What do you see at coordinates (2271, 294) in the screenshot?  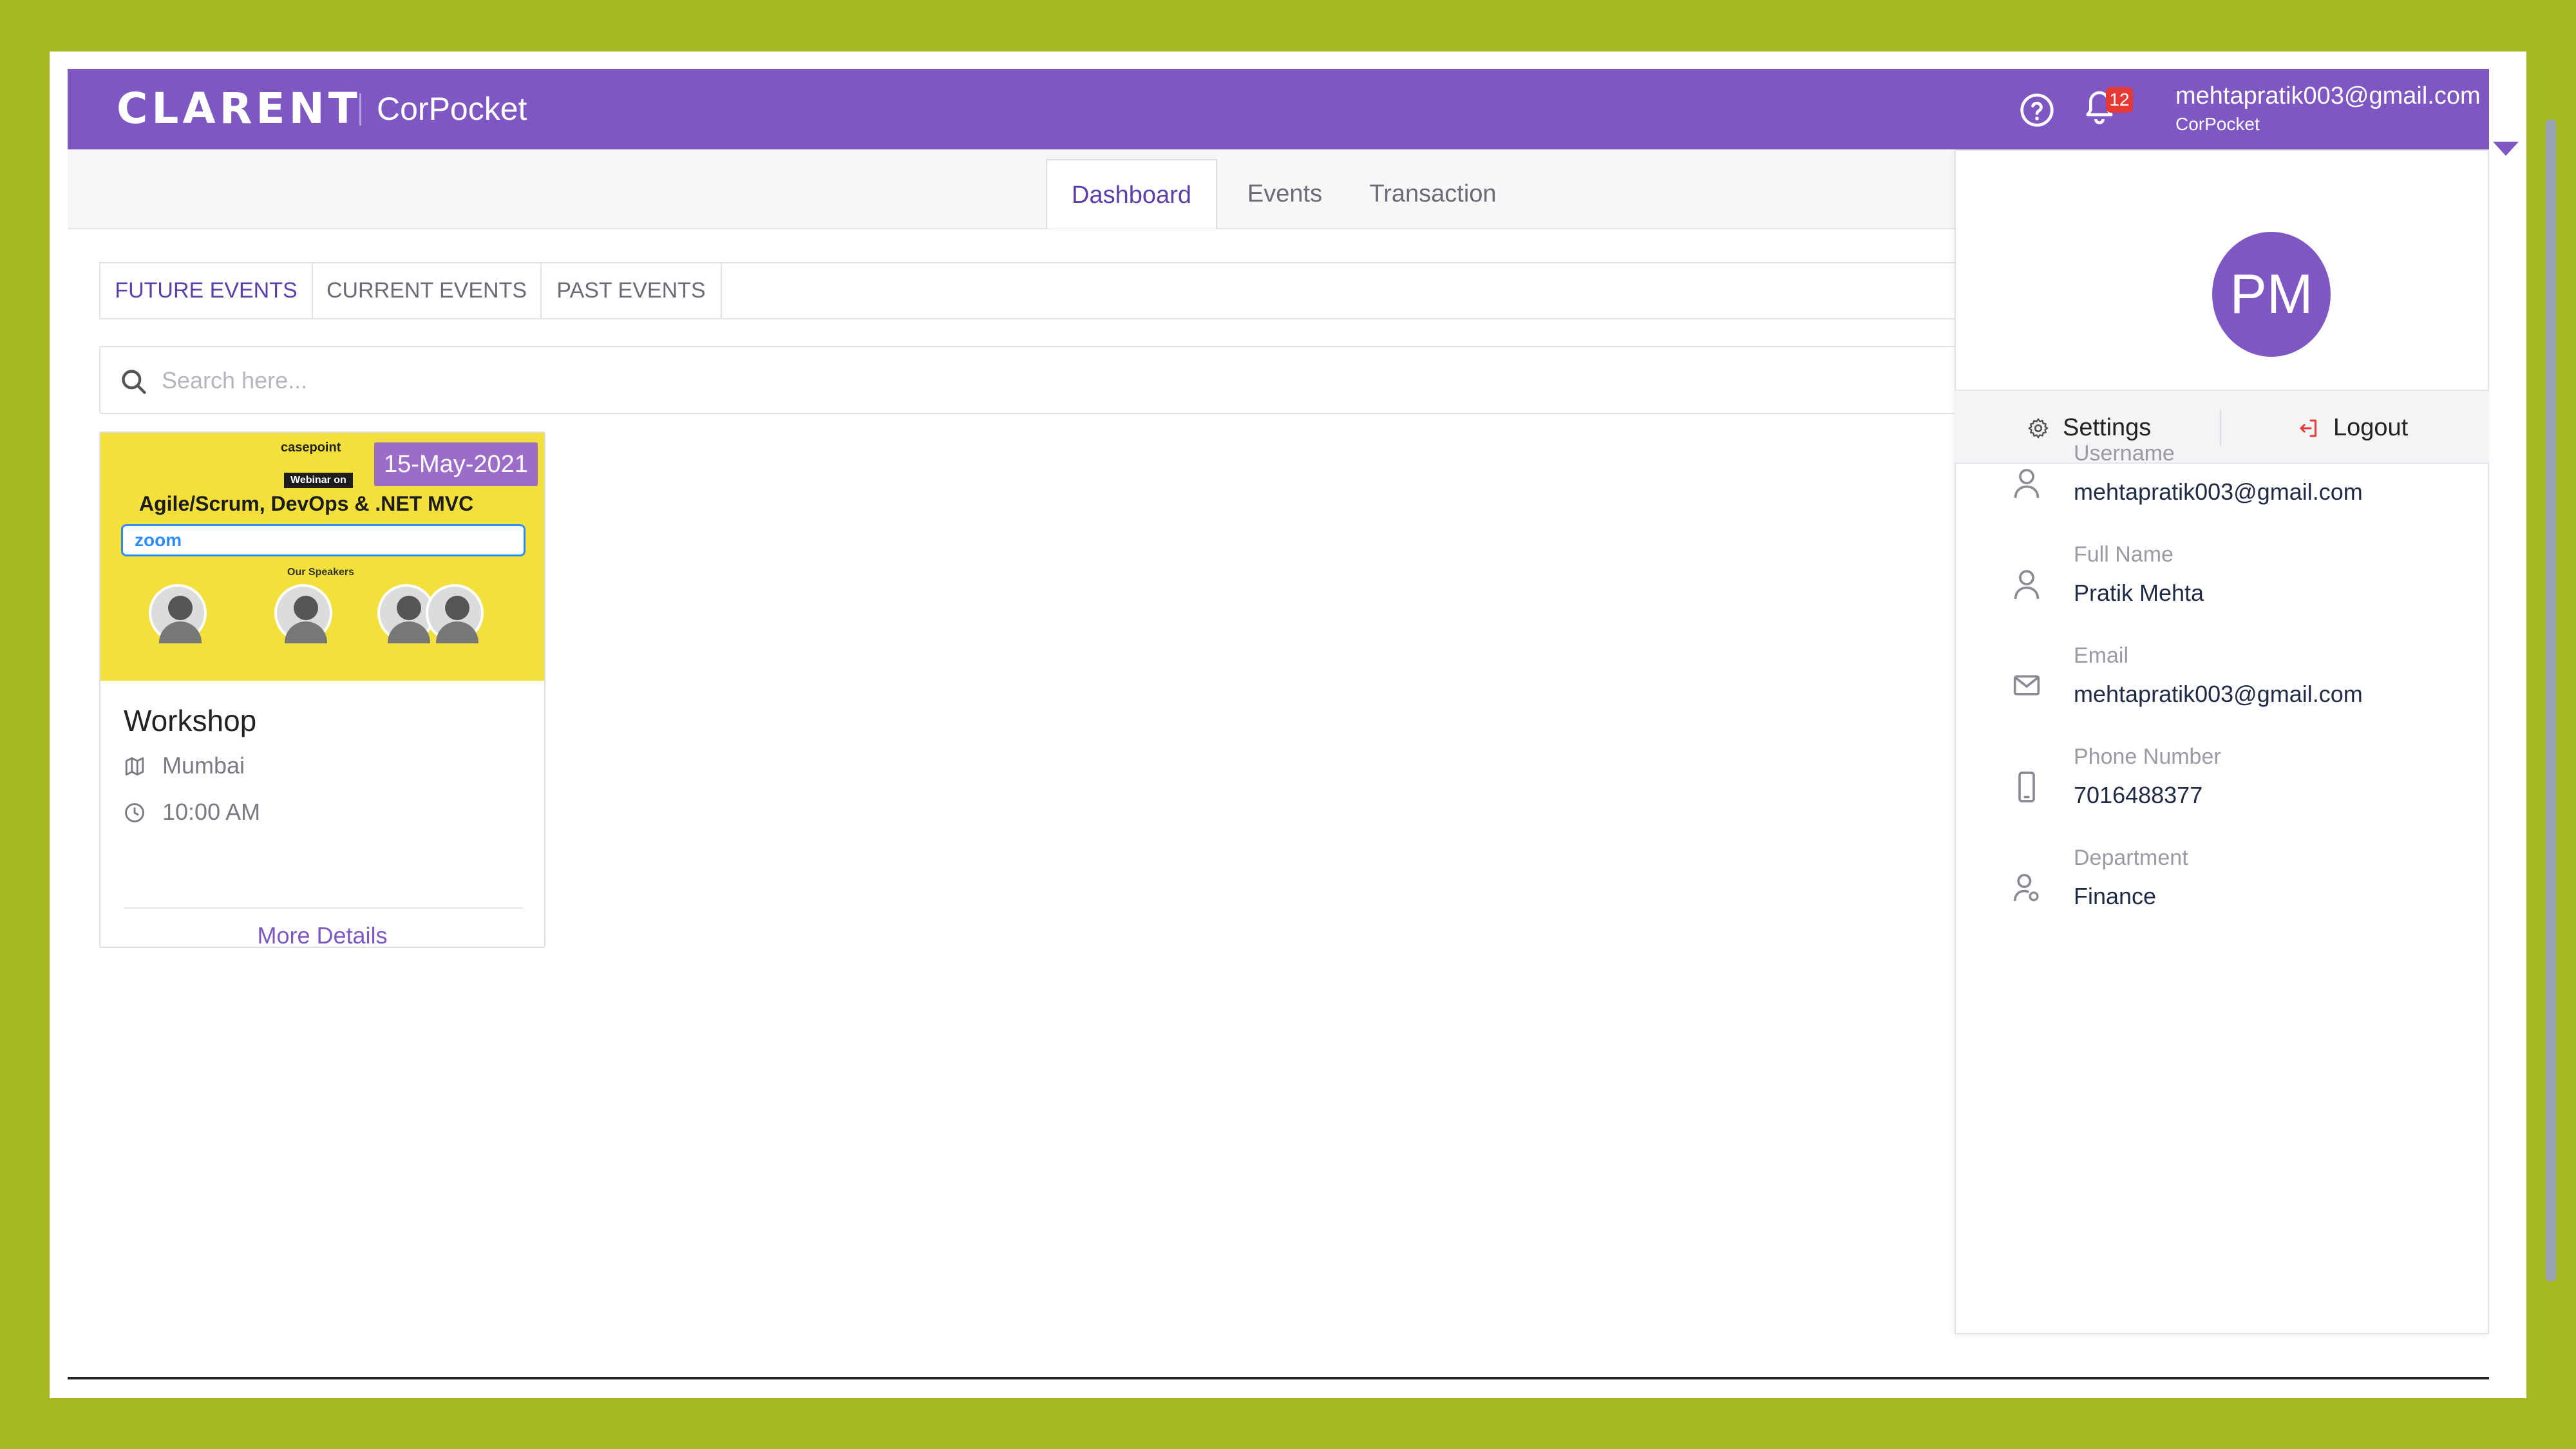 I see `avatar: PM` at bounding box center [2271, 294].